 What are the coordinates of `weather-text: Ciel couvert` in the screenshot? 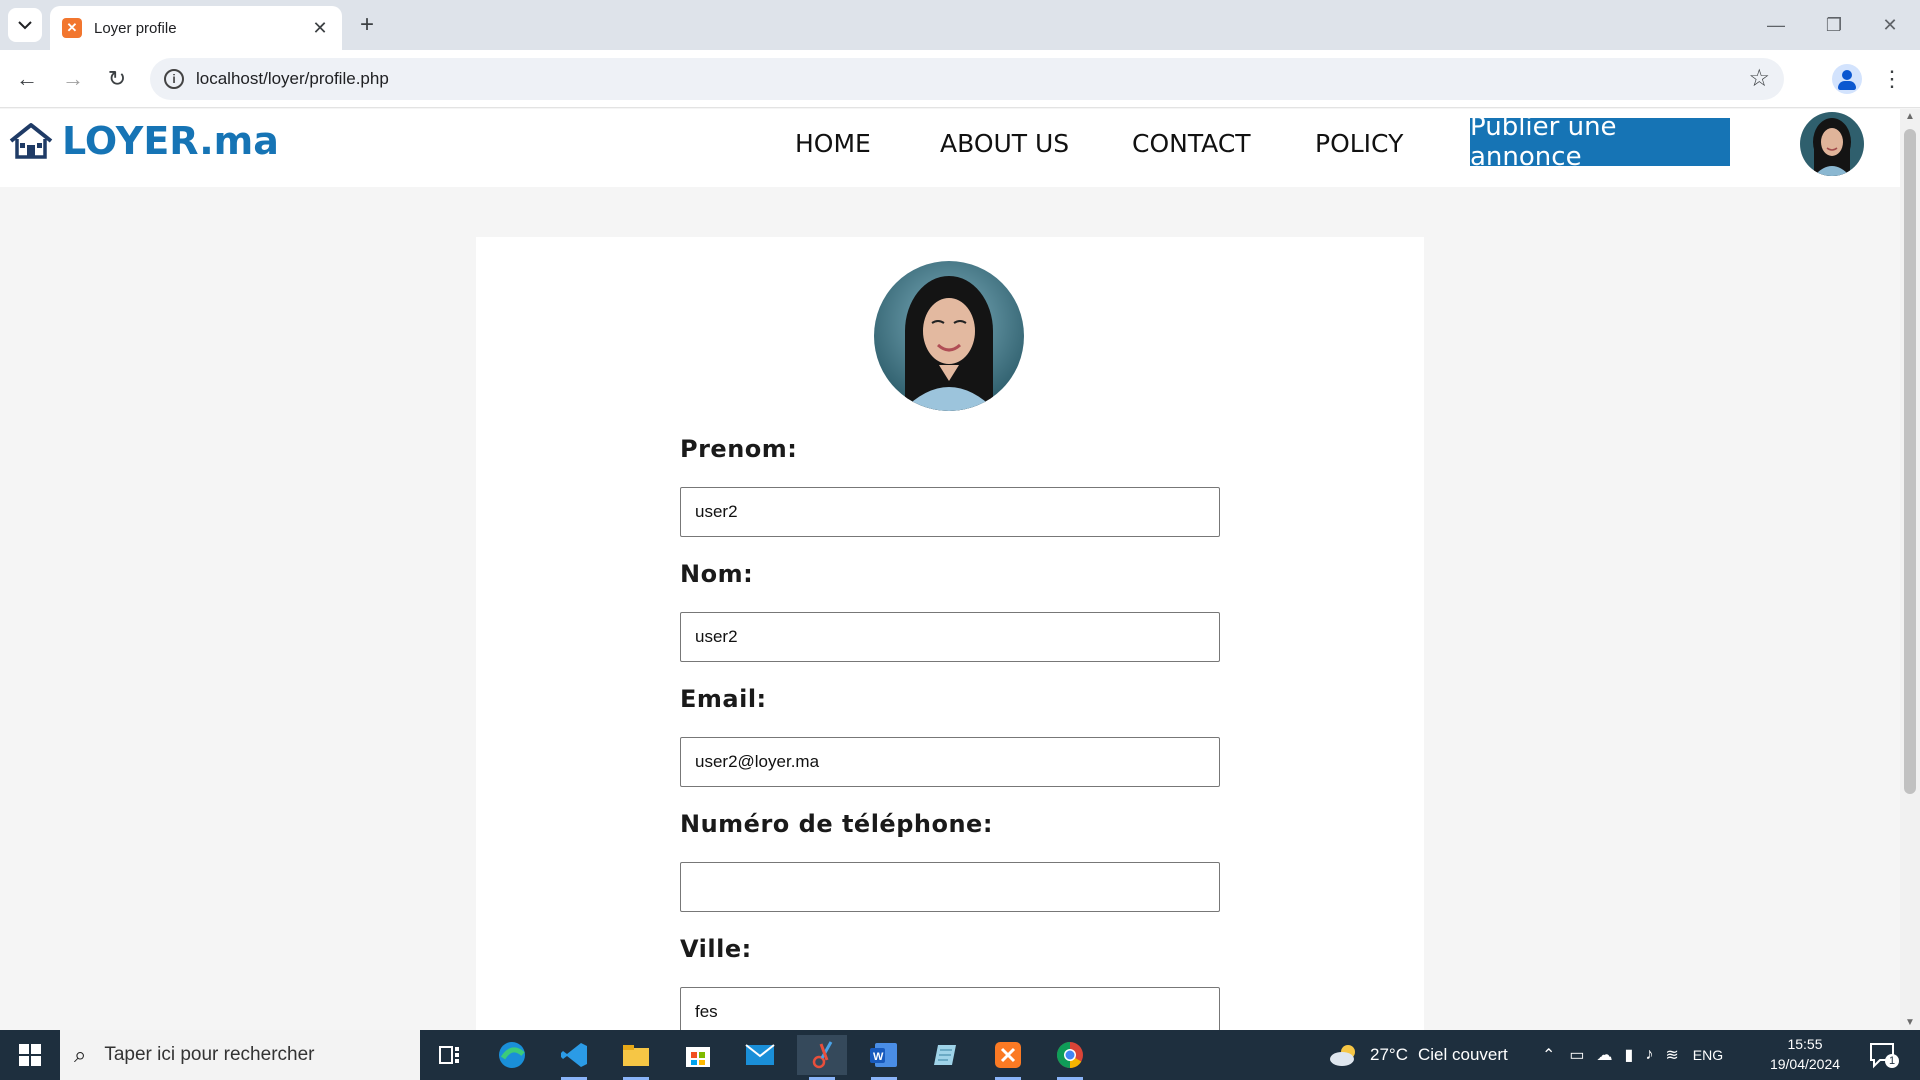 It's located at (1462, 1054).